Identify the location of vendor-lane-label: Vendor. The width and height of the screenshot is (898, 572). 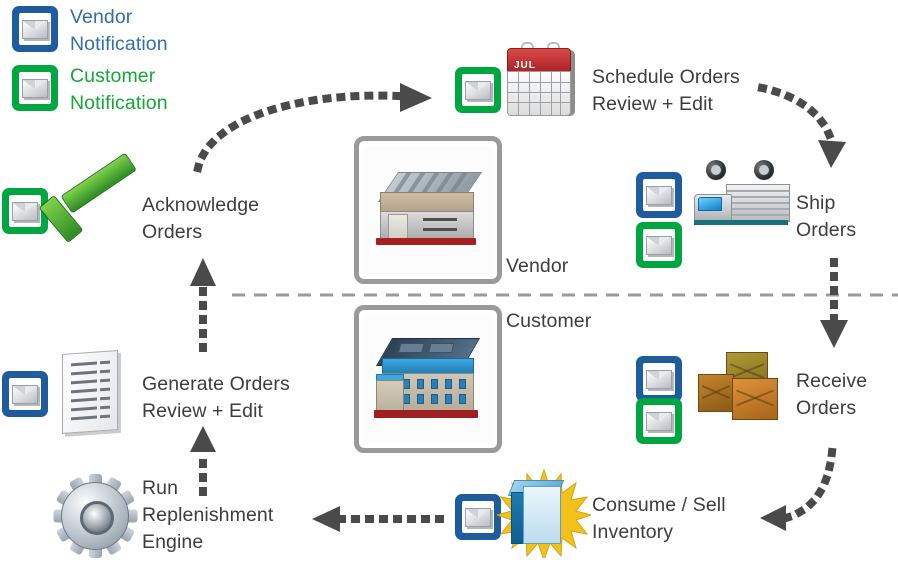
(537, 266).